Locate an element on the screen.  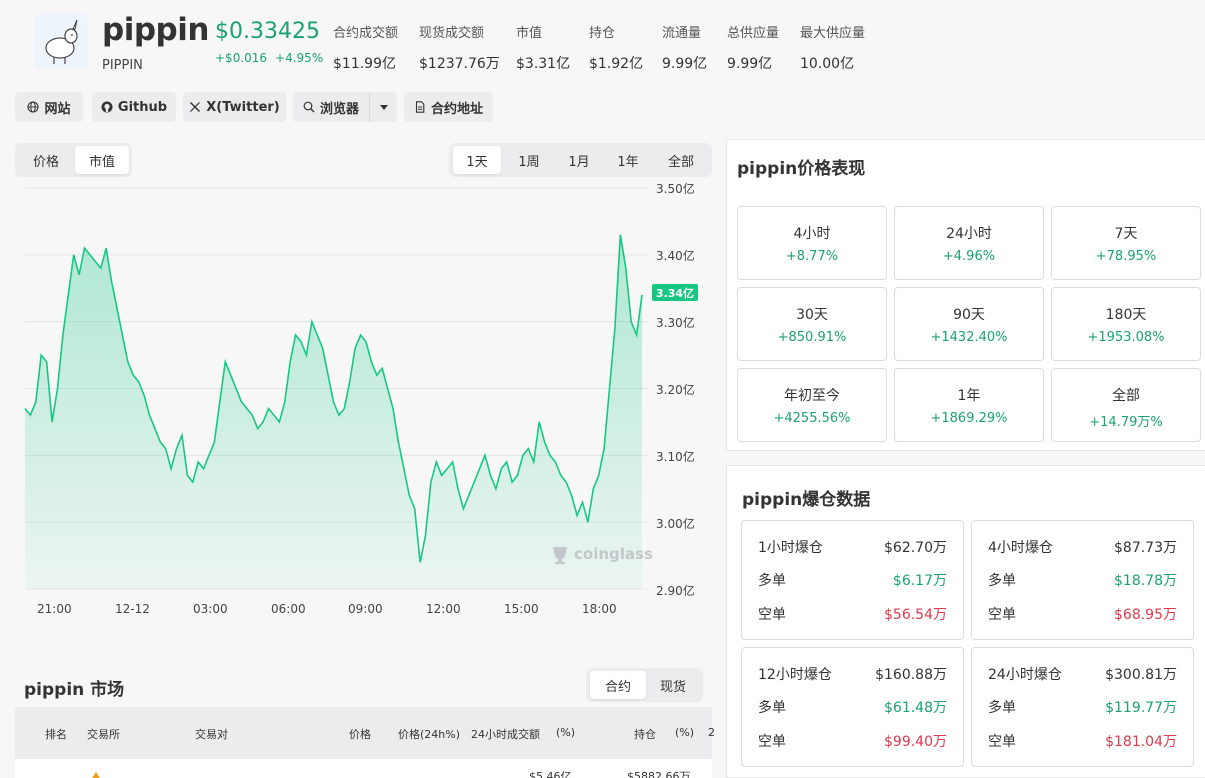
perf-card: 30天 +850.91% is located at coordinates (812, 324).